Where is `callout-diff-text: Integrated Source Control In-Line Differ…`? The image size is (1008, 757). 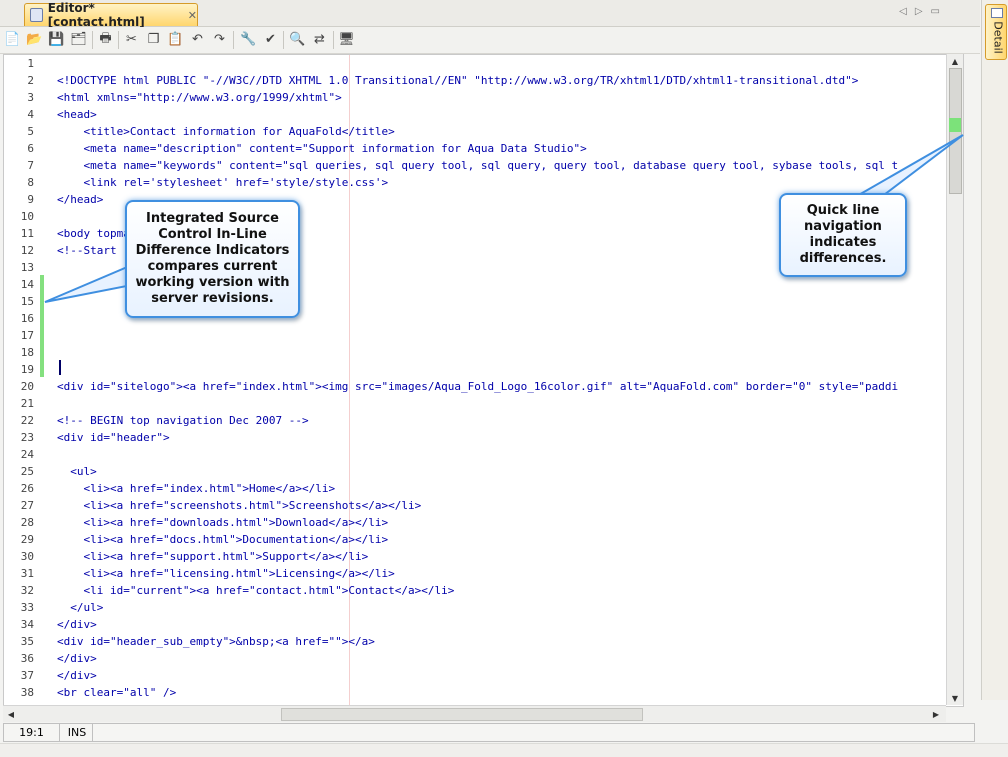
callout-diff-text: Integrated Source Control In-Line Differ… is located at coordinates (212, 258).